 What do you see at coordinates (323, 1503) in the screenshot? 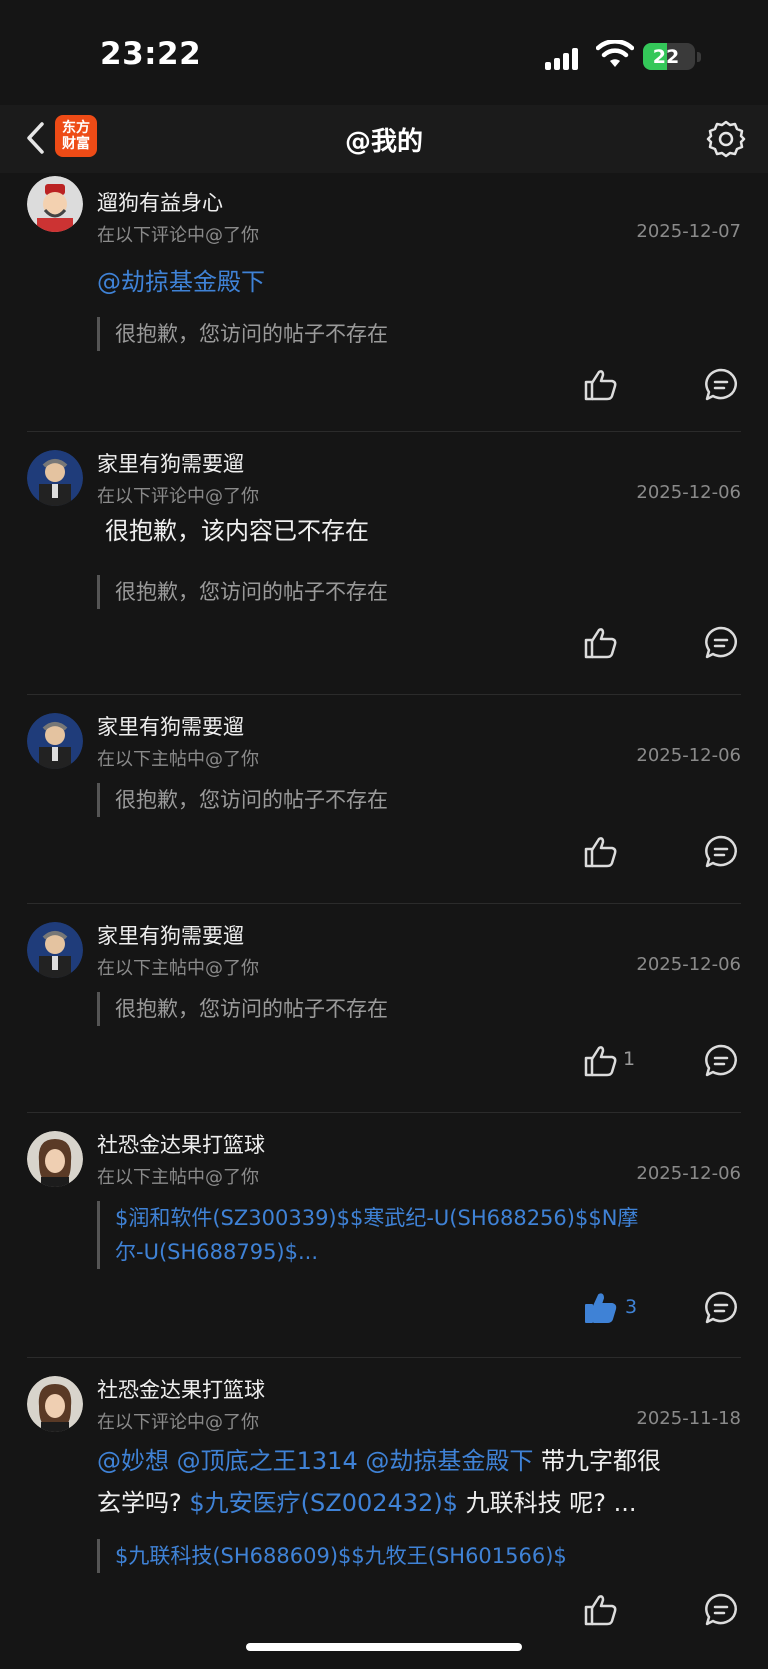
I see `stock-link: $九安医疗(SZ002432)$` at bounding box center [323, 1503].